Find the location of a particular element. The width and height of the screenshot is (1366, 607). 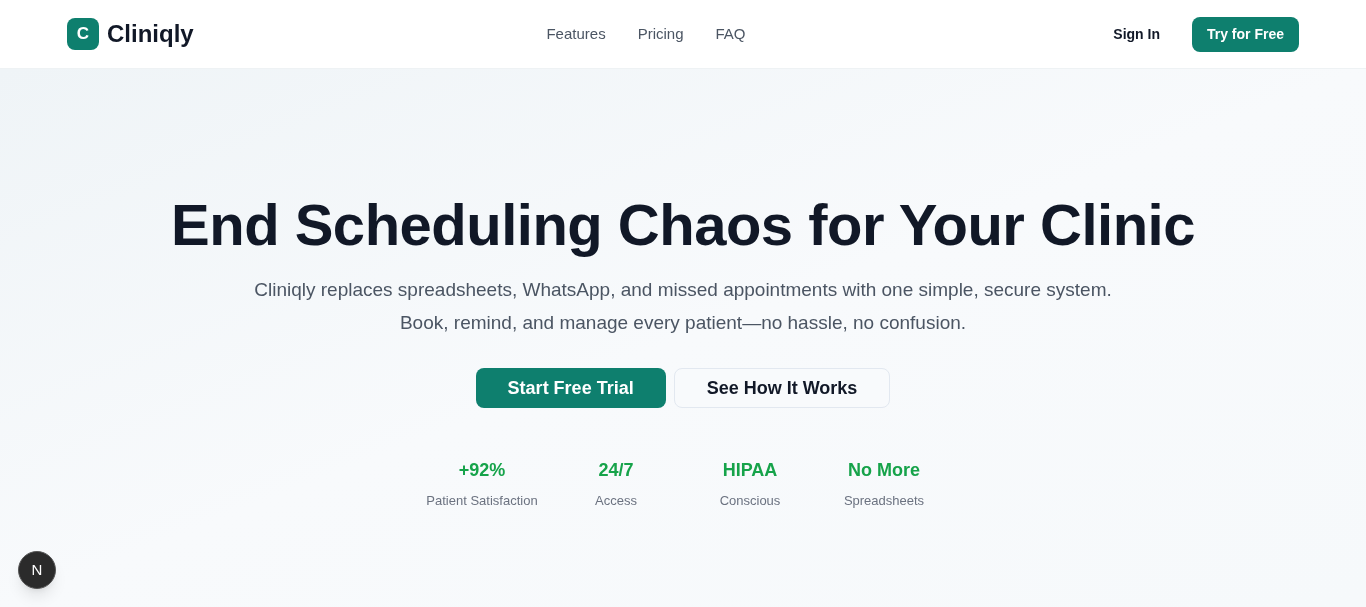

stat-value: No More is located at coordinates (884, 470).